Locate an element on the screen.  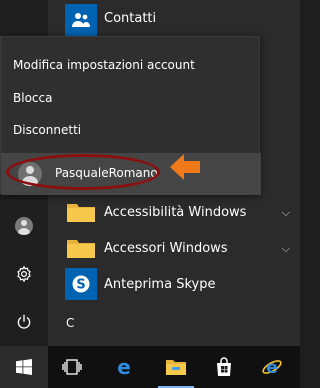
file-explorer-icon is located at coordinates (176, 367).